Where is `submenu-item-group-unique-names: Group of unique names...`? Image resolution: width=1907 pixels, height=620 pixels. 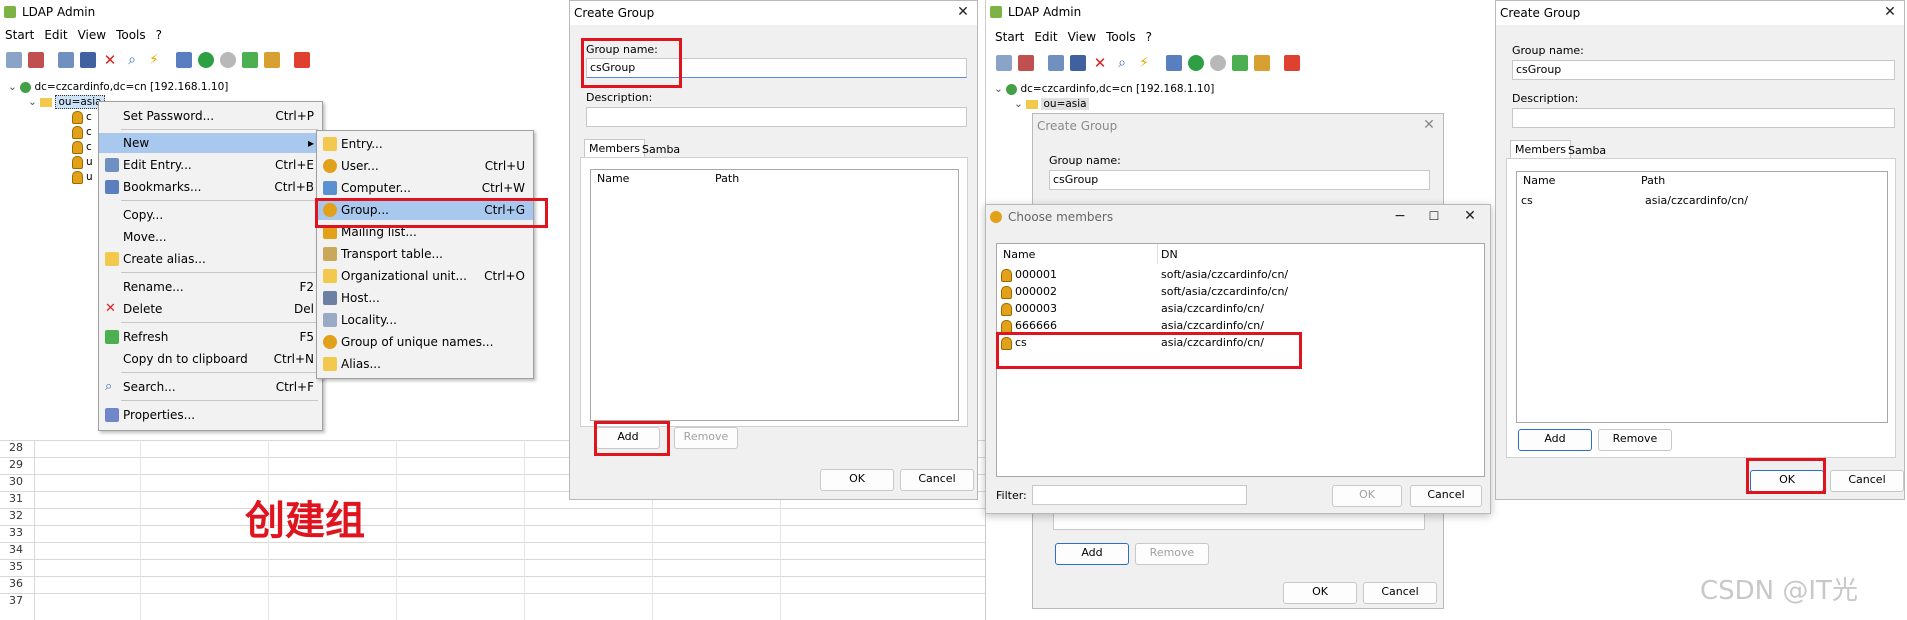 submenu-item-group-unique-names: Group of unique names... is located at coordinates (425, 342).